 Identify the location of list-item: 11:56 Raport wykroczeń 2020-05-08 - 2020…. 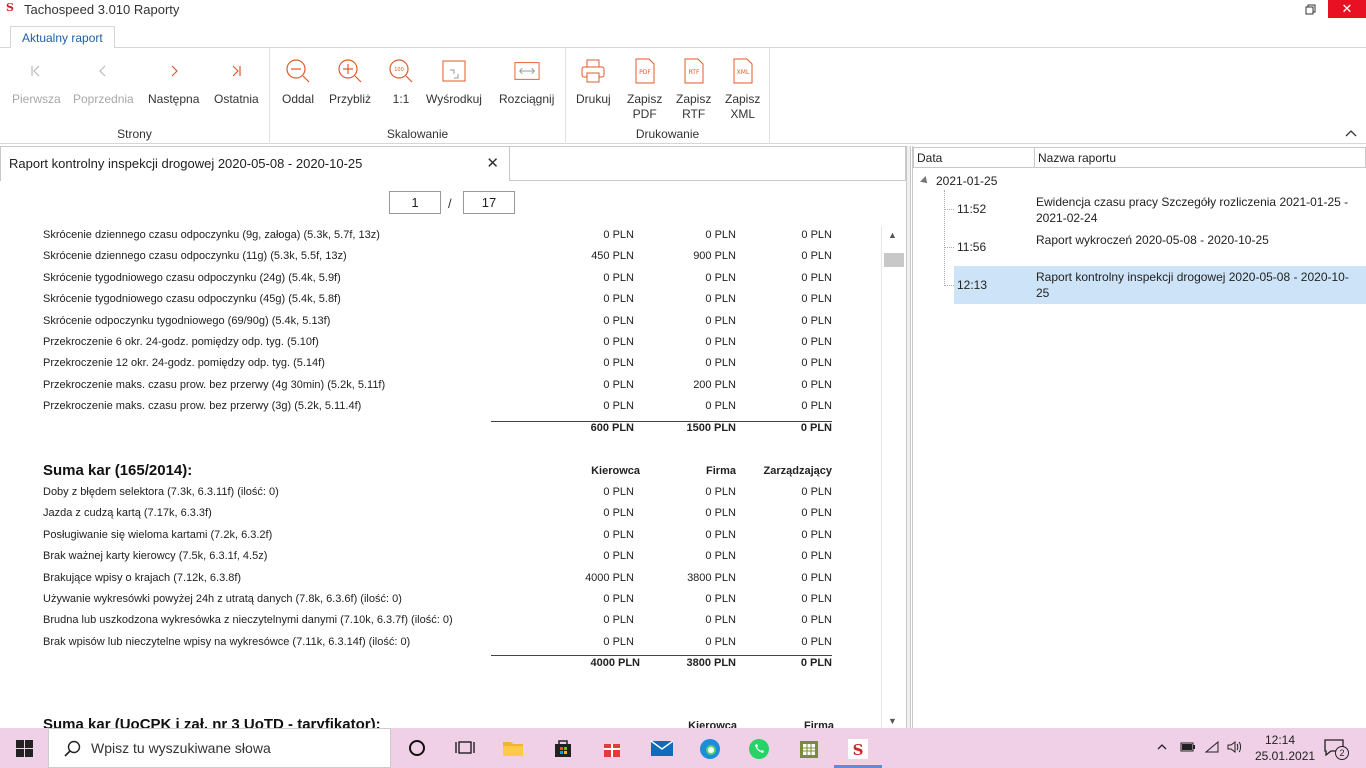
(1160, 250).